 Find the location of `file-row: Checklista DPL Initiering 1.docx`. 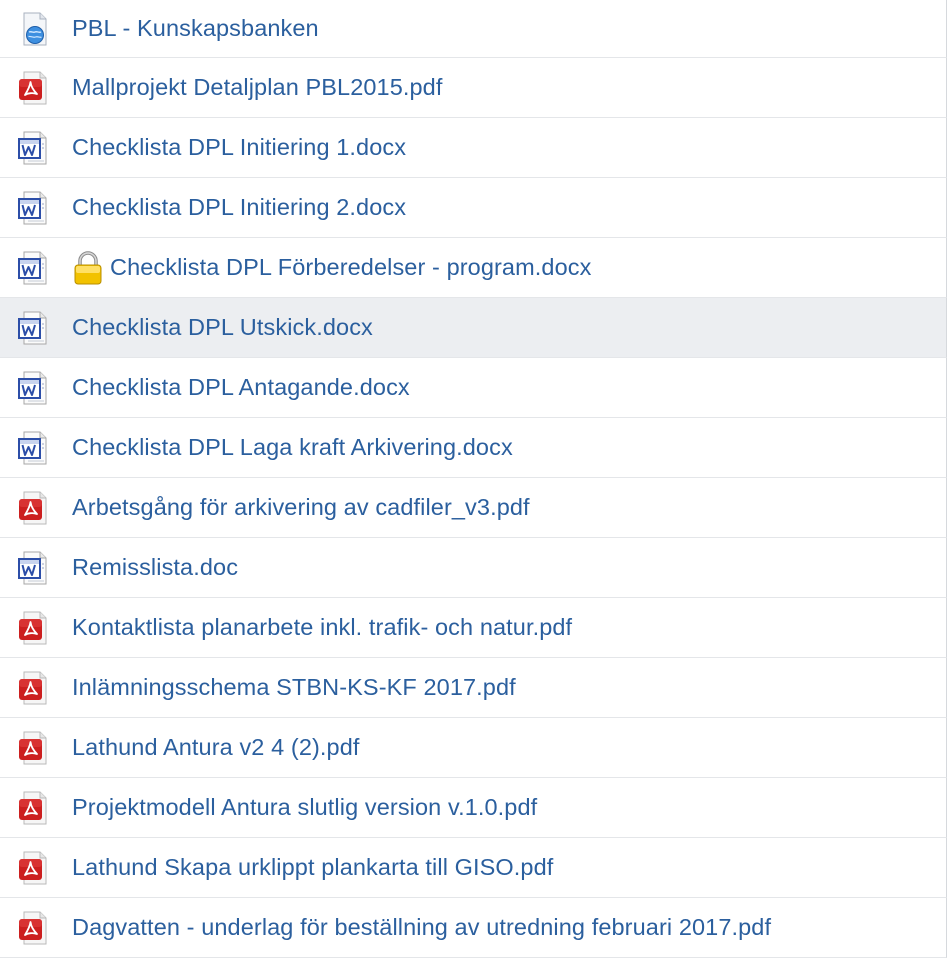

file-row: Checklista DPL Initiering 1.docx is located at coordinates (473, 148).